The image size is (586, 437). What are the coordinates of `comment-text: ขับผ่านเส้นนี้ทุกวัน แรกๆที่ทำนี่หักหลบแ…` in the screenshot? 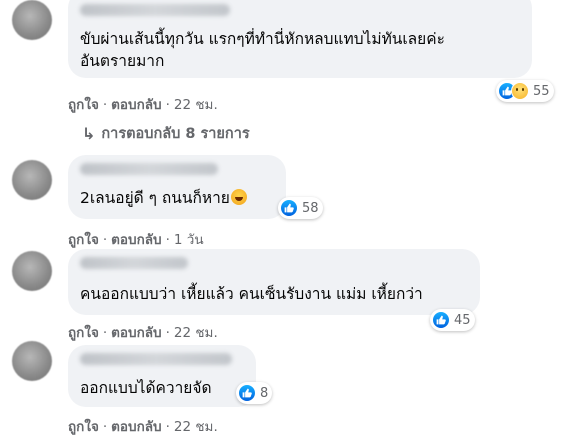 It's located at (262, 39).